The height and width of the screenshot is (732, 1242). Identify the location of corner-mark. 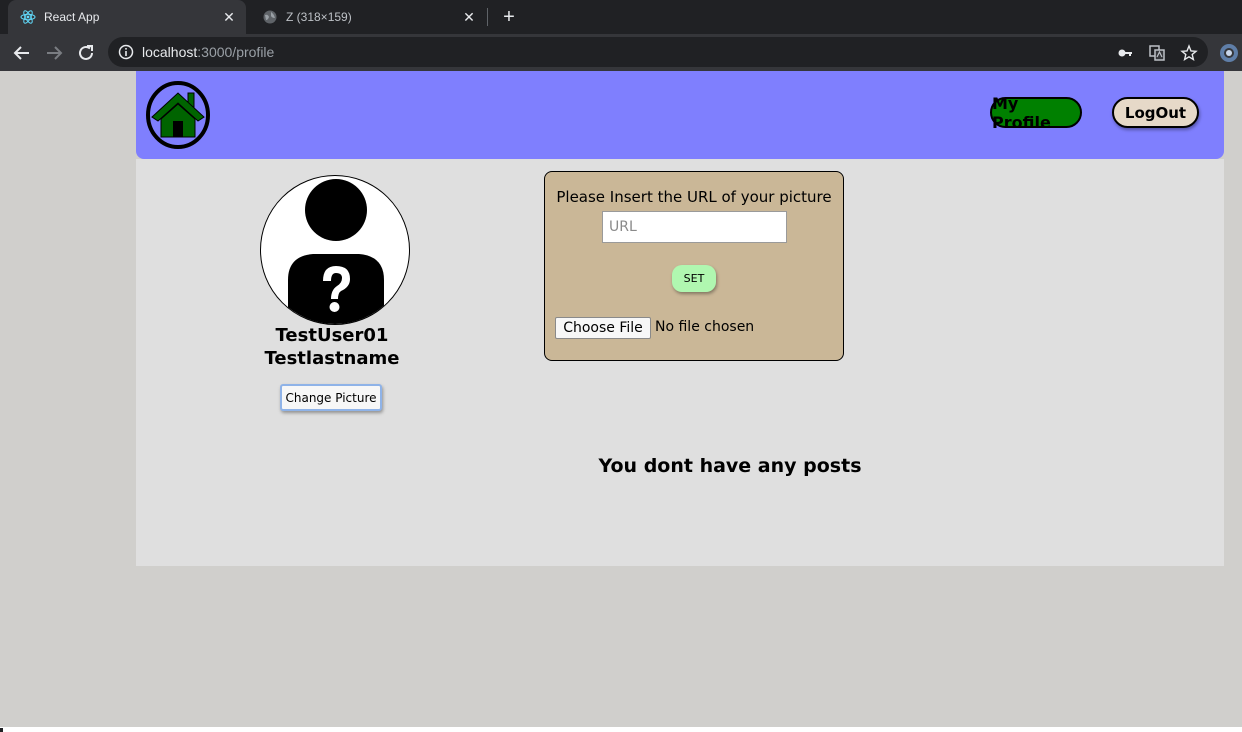
(1, 730).